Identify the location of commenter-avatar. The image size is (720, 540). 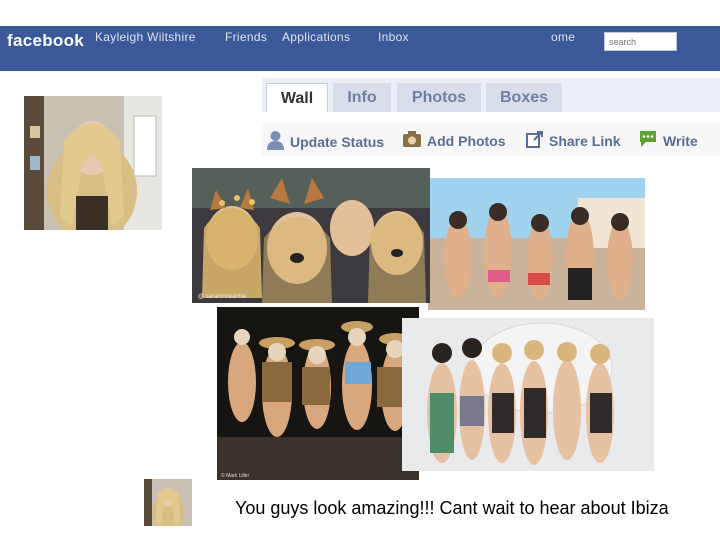
(168, 502).